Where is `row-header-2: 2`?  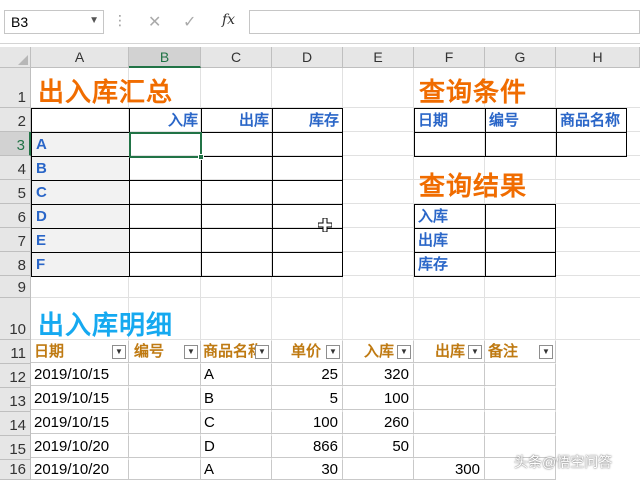 row-header-2: 2 is located at coordinates (15, 120).